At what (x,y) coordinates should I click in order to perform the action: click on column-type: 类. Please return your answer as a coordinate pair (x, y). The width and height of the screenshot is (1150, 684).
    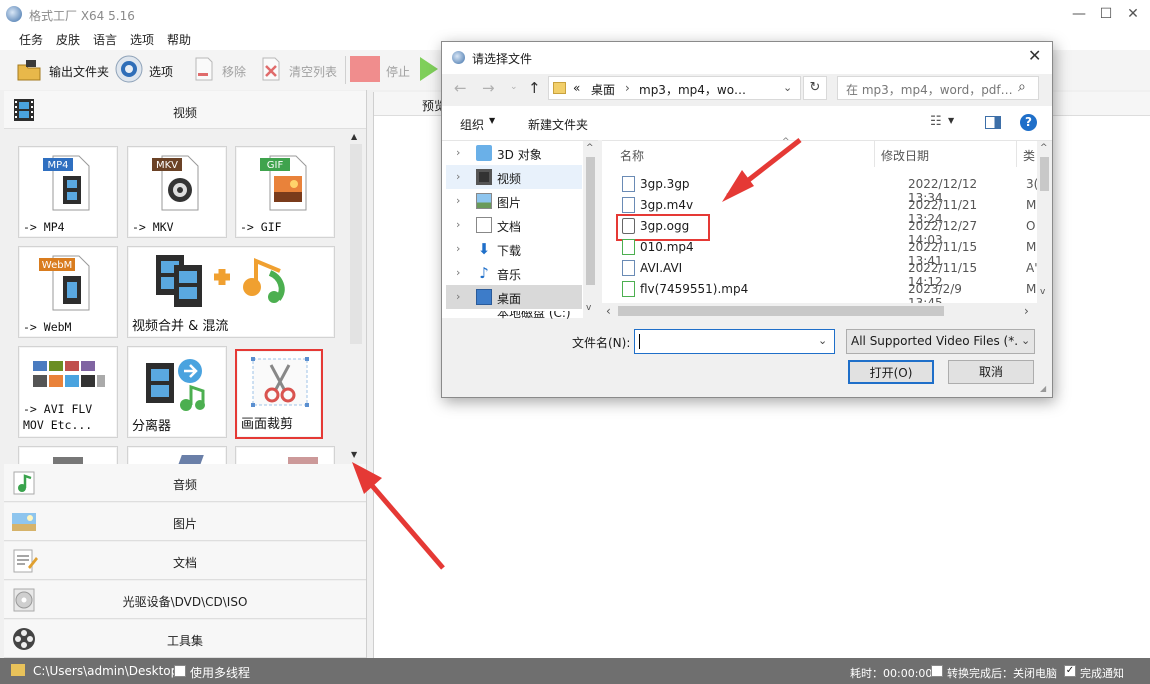
    Looking at the image, I should click on (1029, 155).